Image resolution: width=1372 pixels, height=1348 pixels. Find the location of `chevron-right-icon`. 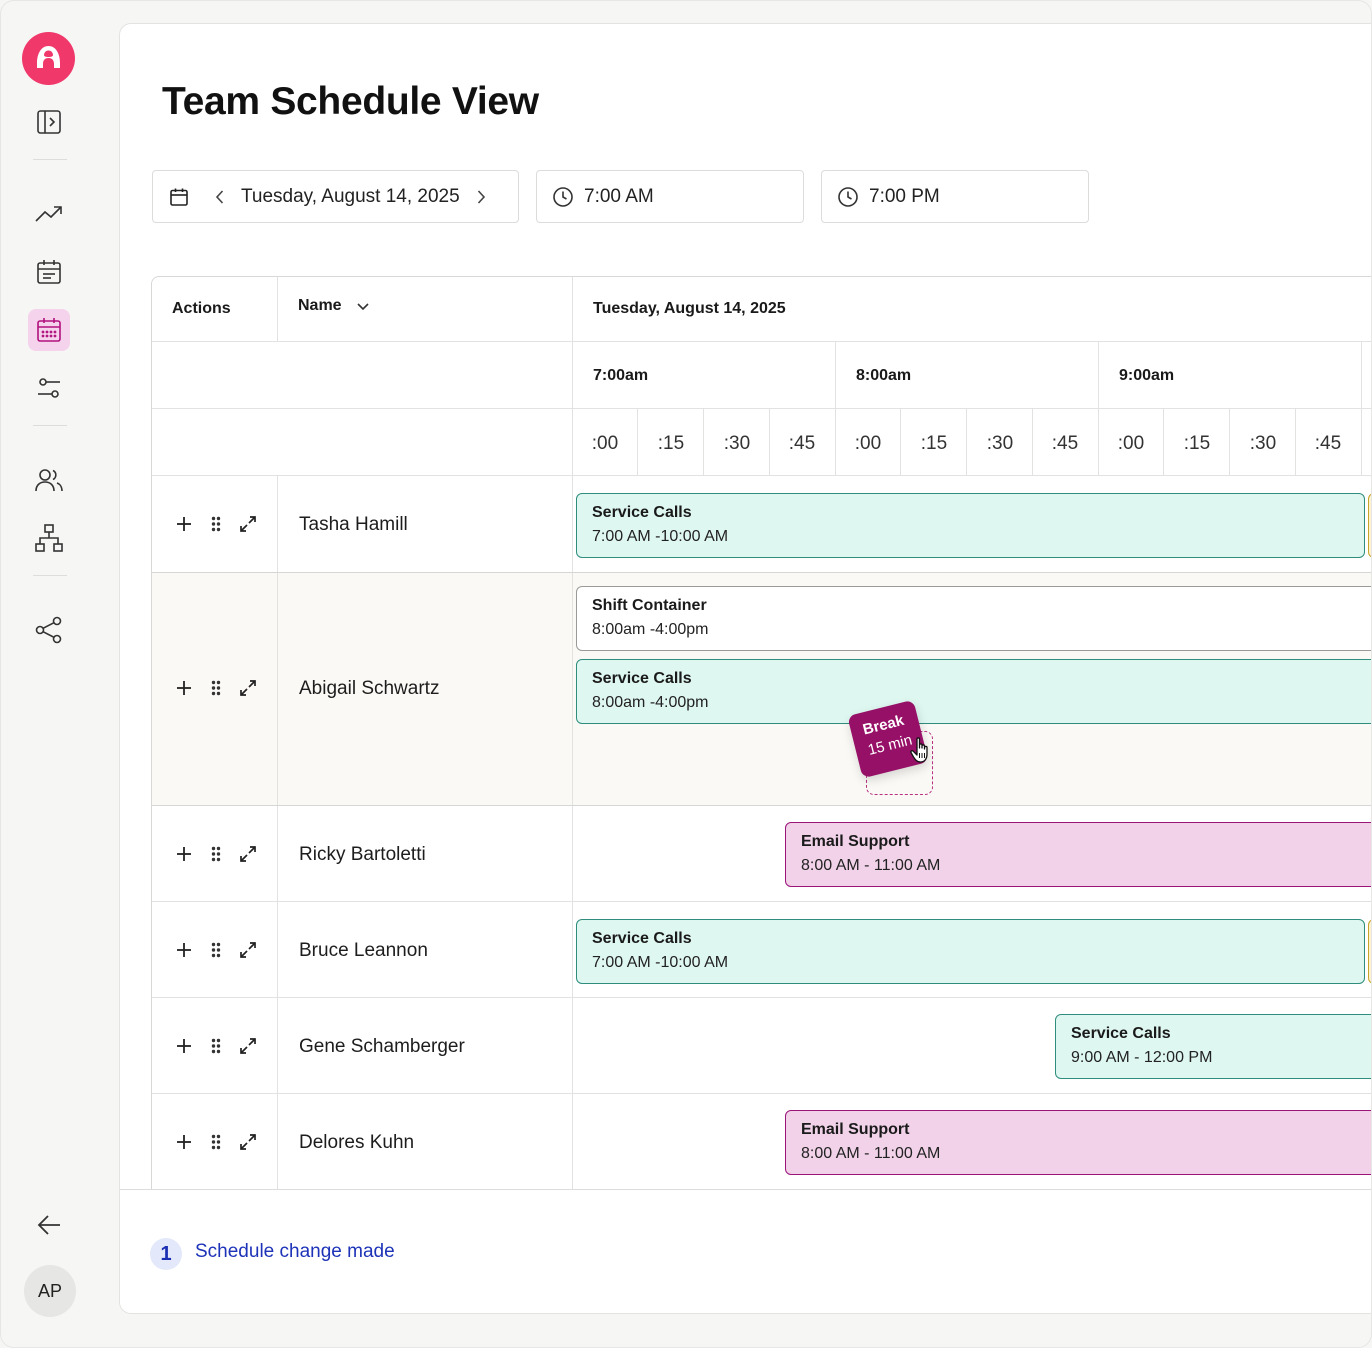

chevron-right-icon is located at coordinates (481, 197).